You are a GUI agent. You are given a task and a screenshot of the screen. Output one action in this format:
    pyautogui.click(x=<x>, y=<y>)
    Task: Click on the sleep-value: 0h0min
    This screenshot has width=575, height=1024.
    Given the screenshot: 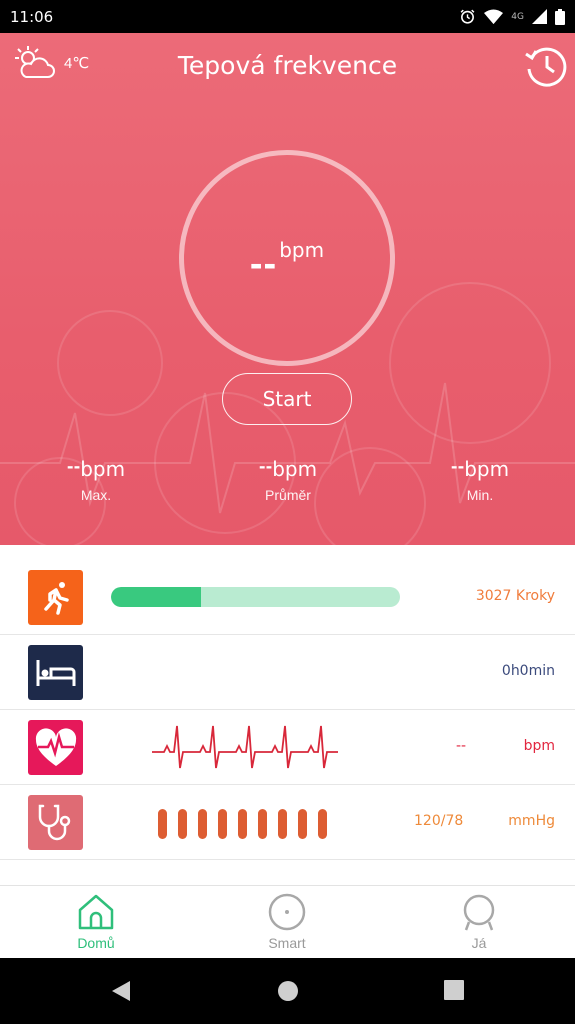 What is the action you would take?
    pyautogui.click(x=528, y=671)
    